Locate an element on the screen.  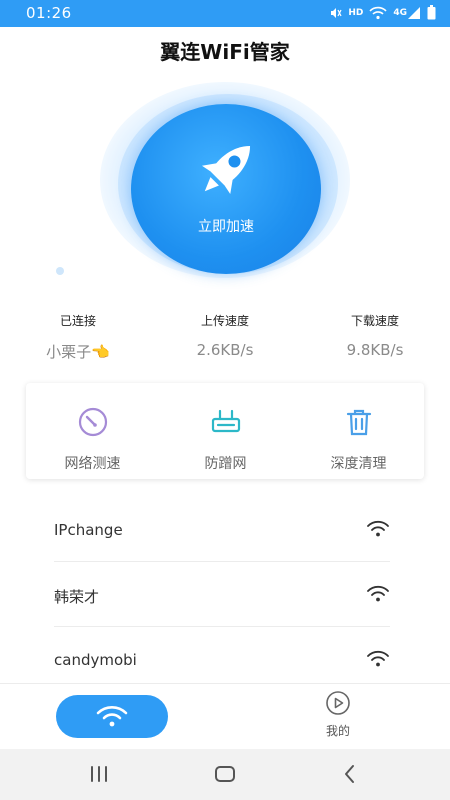
connection-stats: 已连接 小栗子👈 上传速度 2.6KB/s 下载速度 9.8KB/s is located at coordinates (225, 337).